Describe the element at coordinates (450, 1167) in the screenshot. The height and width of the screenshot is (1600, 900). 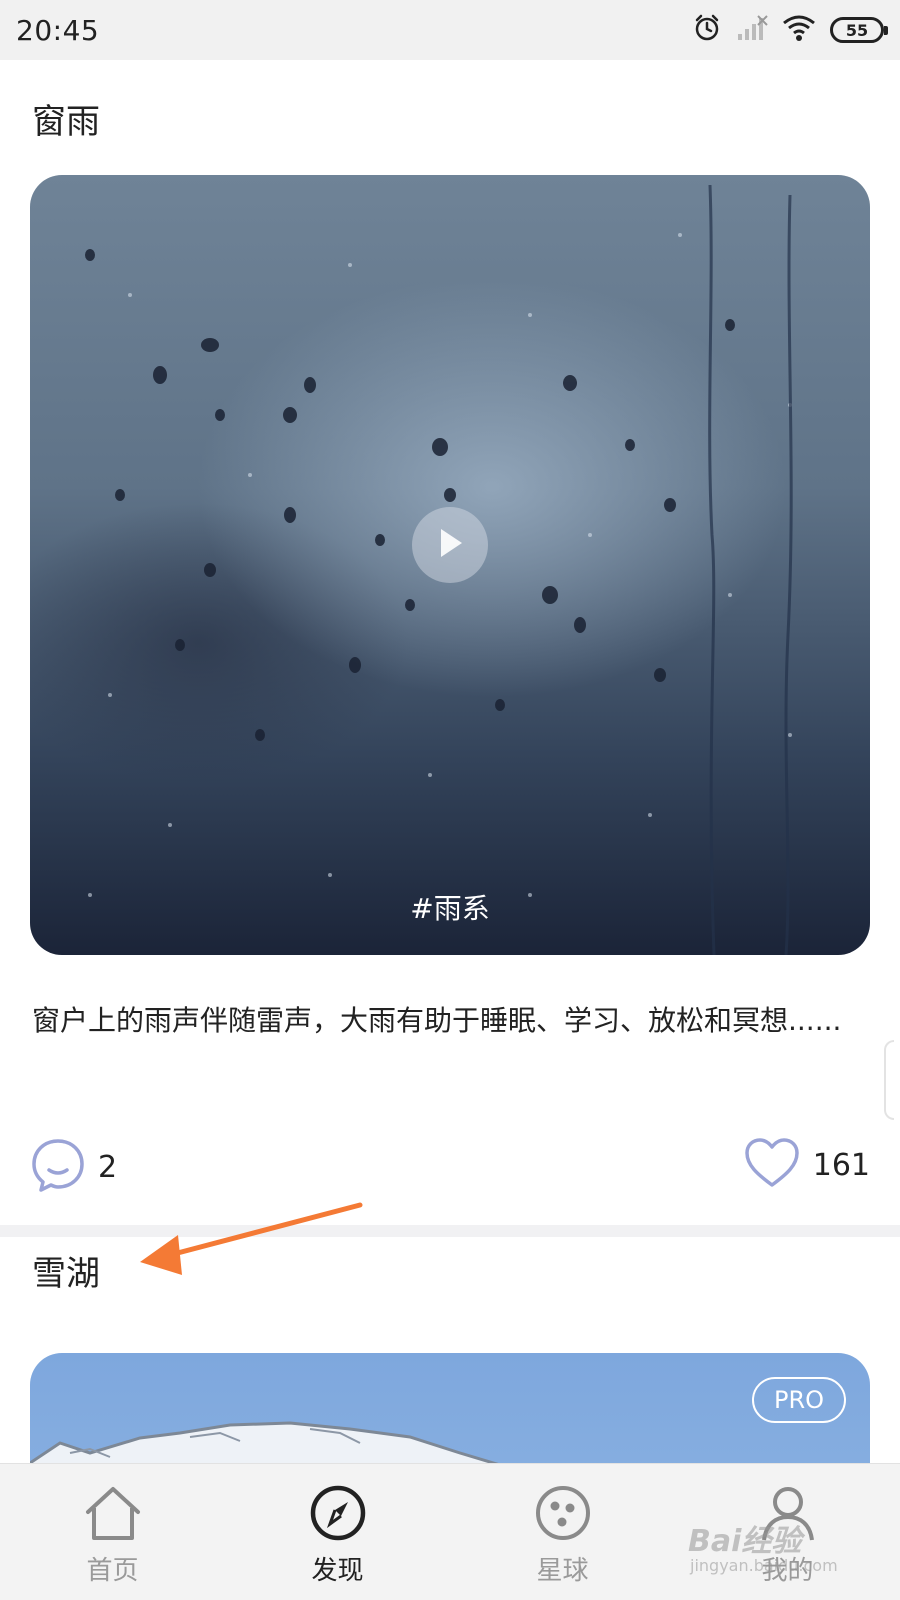
I see `post-actions: 2 161` at that location.